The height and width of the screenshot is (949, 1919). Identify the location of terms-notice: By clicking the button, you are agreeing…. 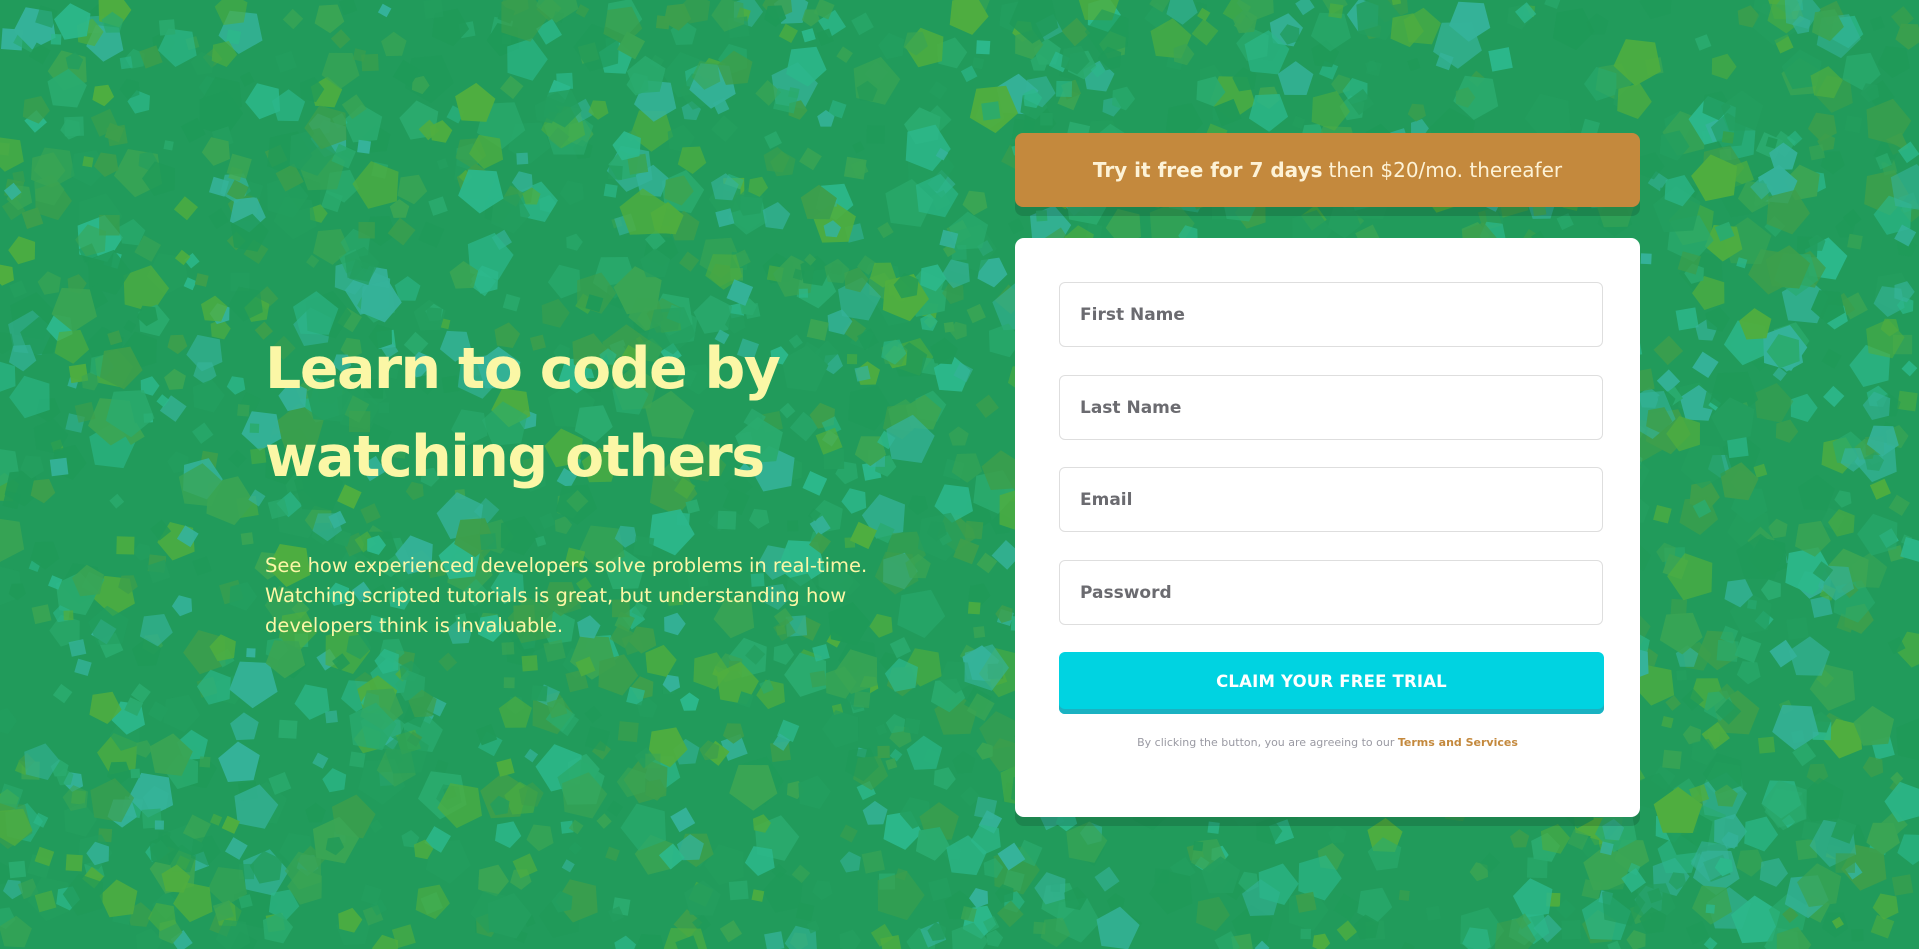
(1327, 742).